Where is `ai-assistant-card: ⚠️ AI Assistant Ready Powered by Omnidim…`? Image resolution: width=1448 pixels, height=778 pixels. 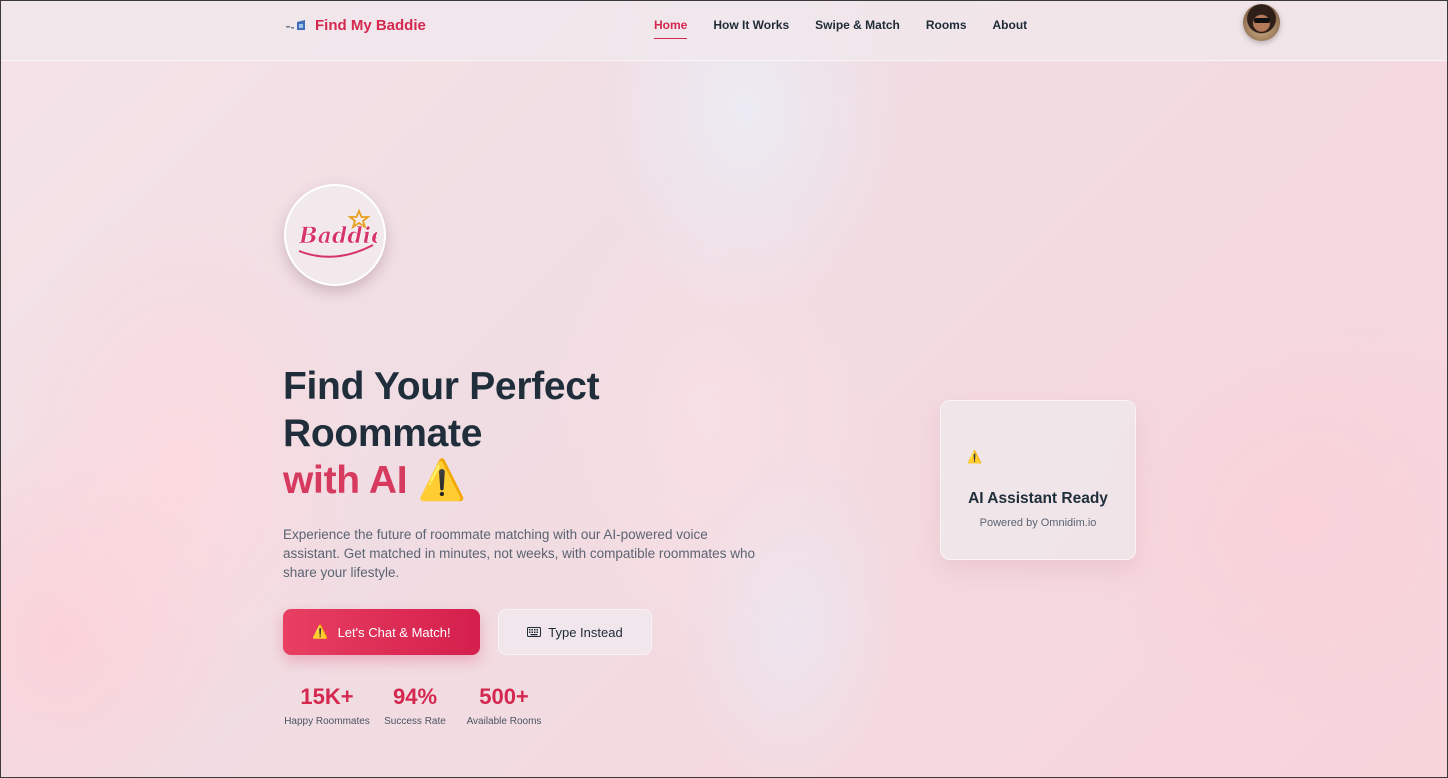
ai-assistant-card: ⚠️ AI Assistant Ready Powered by Omnidim… is located at coordinates (1038, 480).